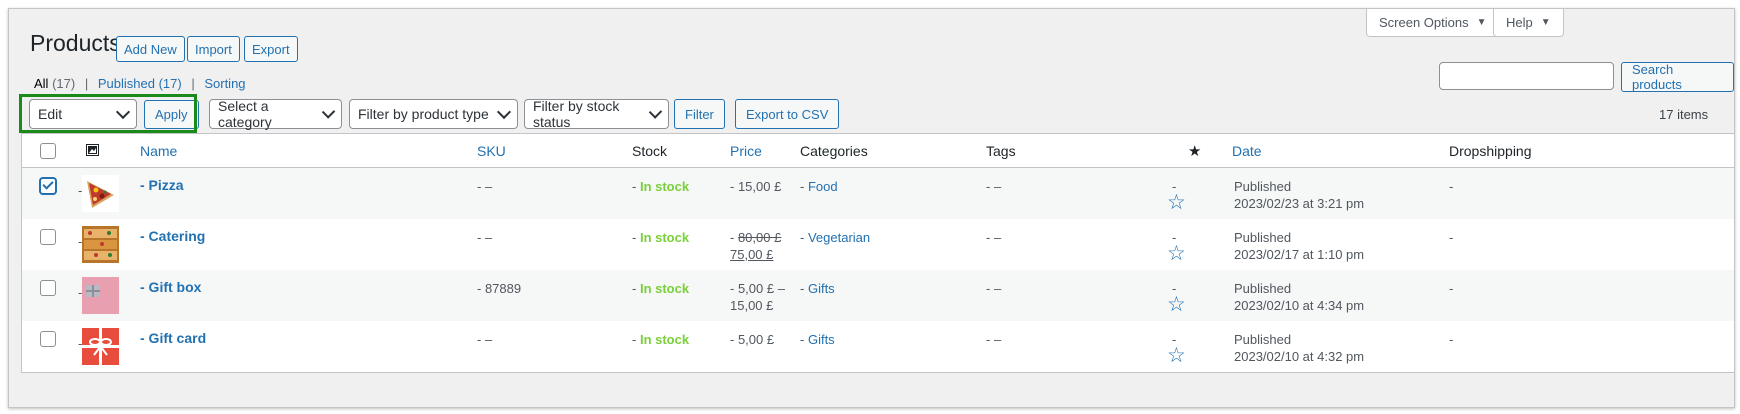 The image size is (1740, 414). Describe the element at coordinates (650, 151) in the screenshot. I see `column-stock: Stock` at that location.